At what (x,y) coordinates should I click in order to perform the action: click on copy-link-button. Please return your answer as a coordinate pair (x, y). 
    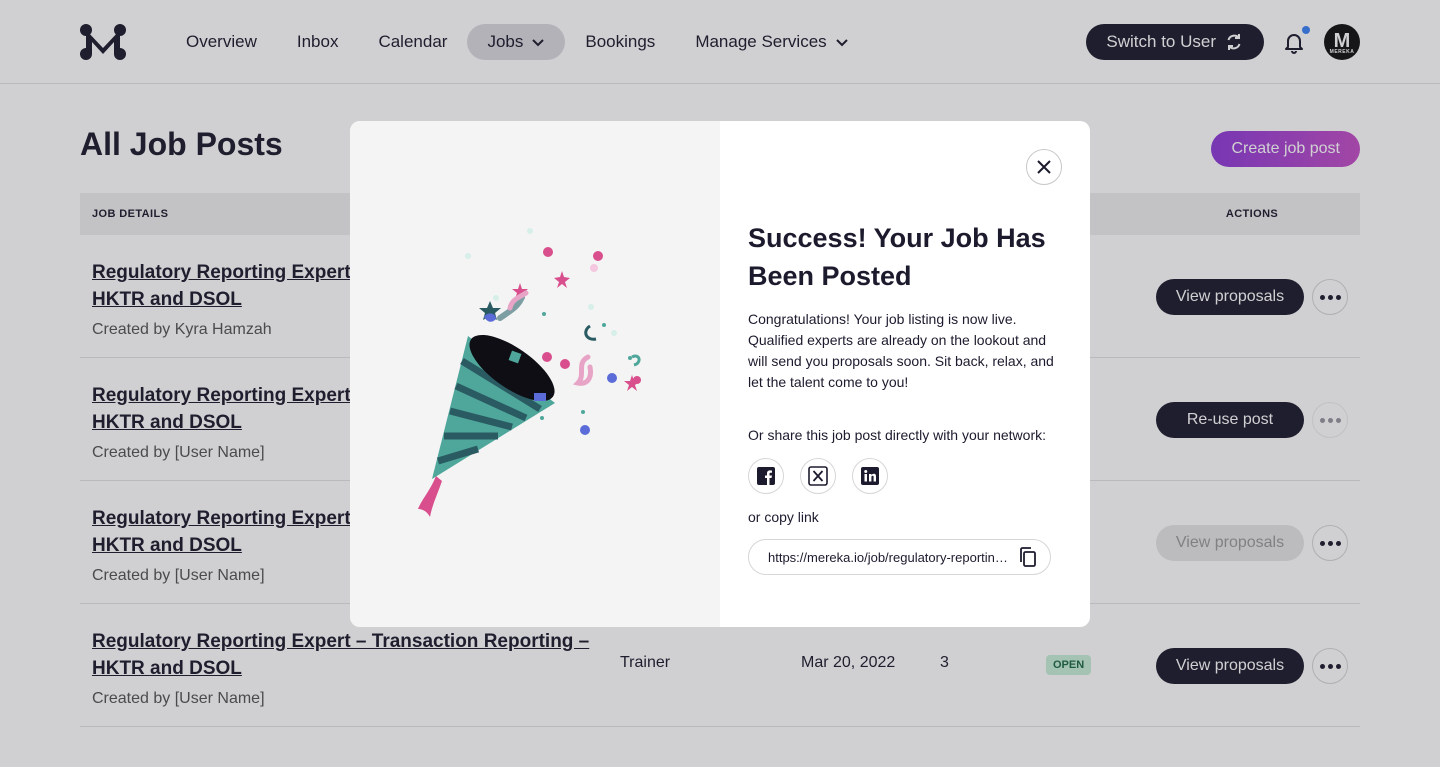
    Looking at the image, I should click on (1028, 557).